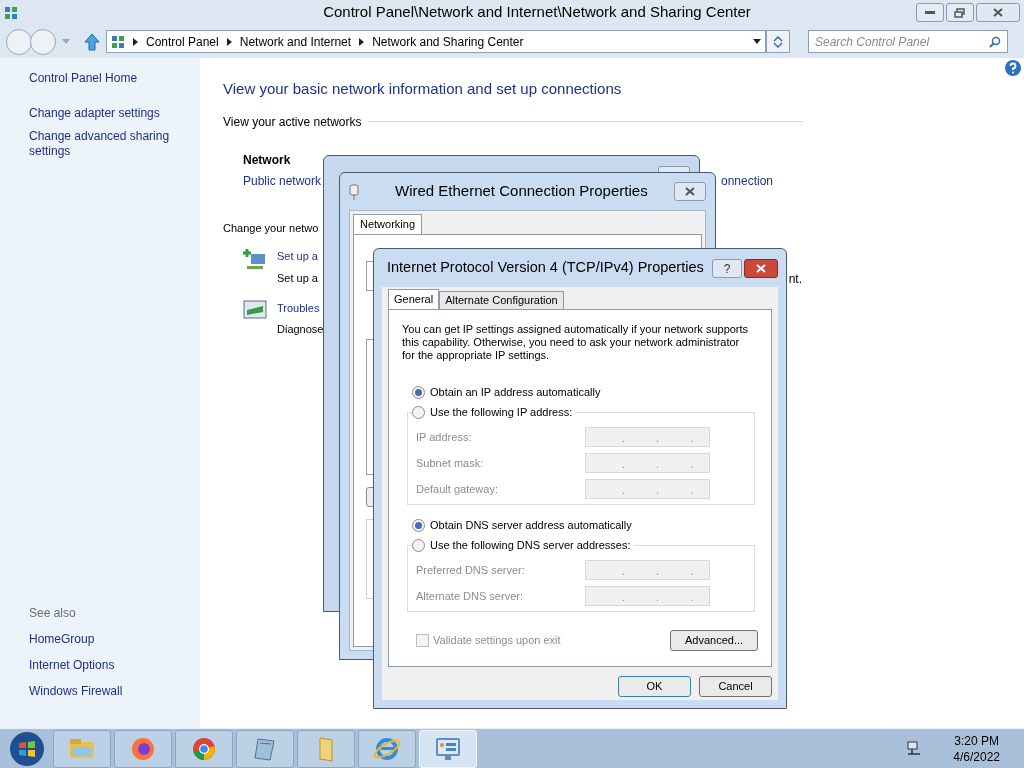  What do you see at coordinates (271, 228) in the screenshot?
I see `section-label: Change your netwo` at bounding box center [271, 228].